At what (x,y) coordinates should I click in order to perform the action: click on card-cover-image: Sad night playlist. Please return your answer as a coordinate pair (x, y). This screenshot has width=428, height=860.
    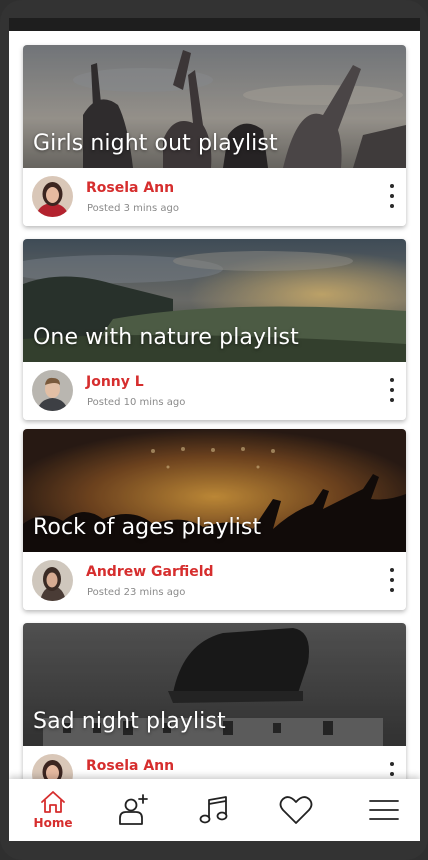
    Looking at the image, I should click on (214, 684).